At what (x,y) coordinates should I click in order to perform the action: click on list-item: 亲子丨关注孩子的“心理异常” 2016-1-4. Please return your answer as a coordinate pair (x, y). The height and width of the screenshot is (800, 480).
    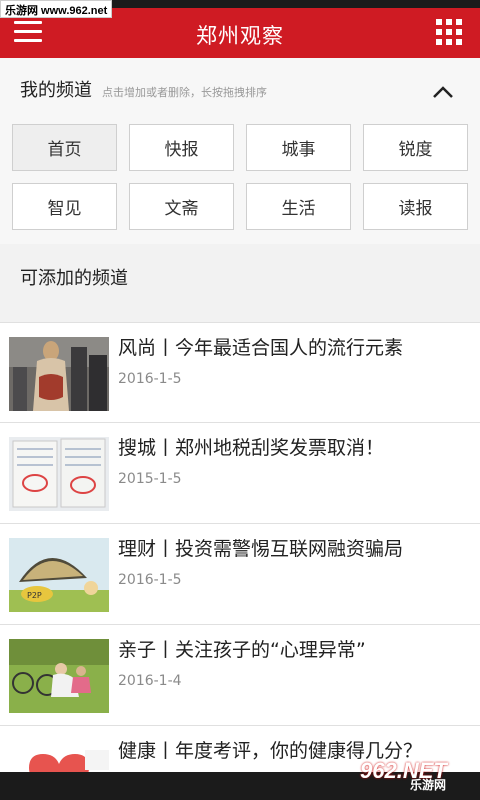
    Looking at the image, I should click on (240, 675).